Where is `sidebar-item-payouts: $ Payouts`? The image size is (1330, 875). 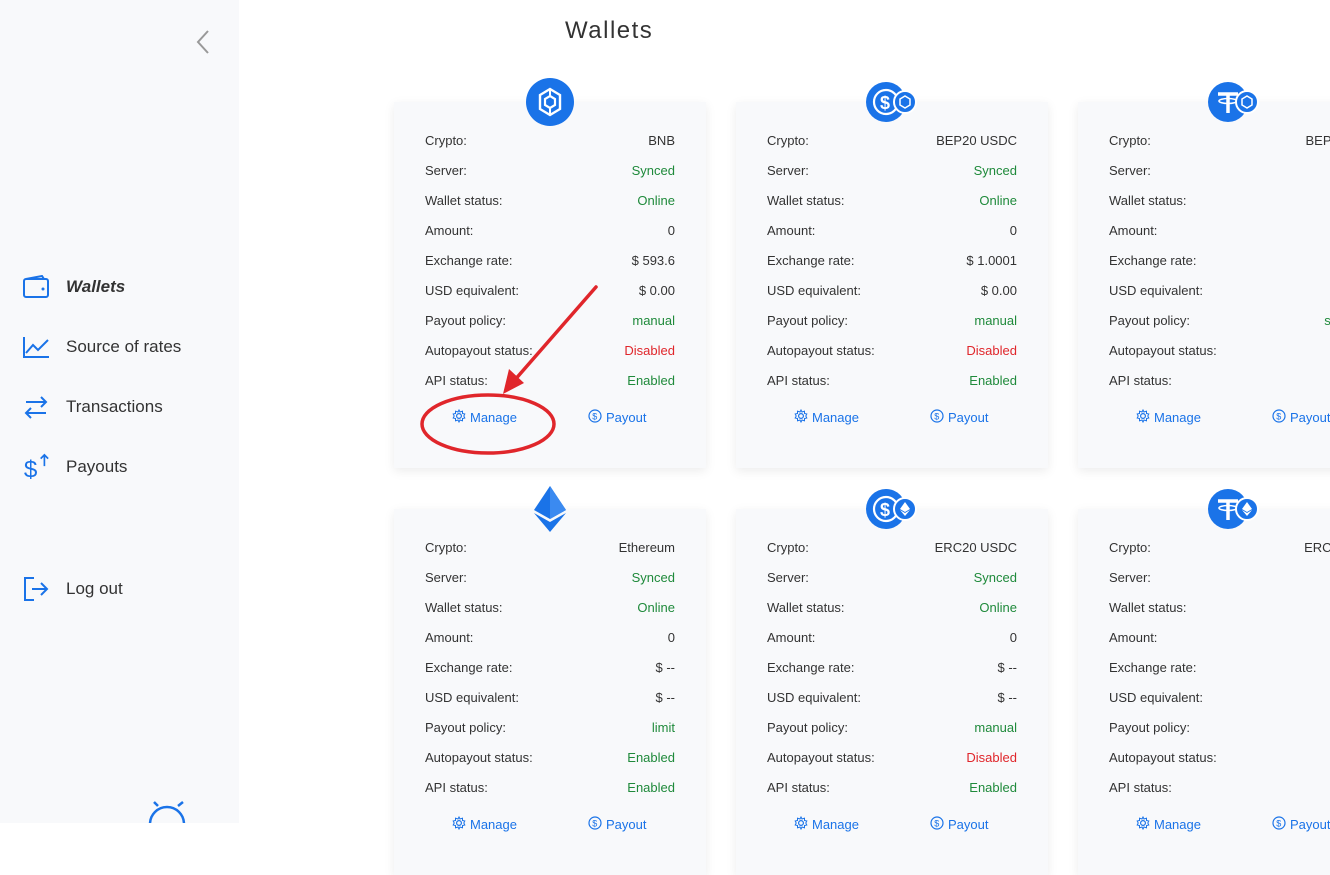
sidebar-item-payouts: $ Payouts is located at coordinates (74, 467).